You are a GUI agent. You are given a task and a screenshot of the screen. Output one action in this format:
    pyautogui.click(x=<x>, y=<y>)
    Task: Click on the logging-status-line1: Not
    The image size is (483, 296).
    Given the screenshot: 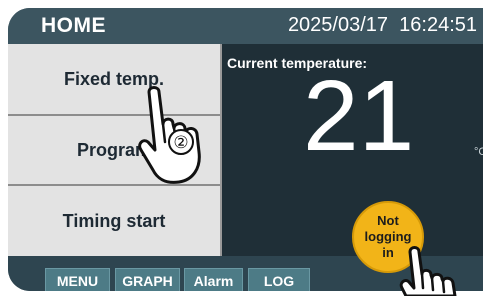 What is the action you would take?
    pyautogui.click(x=388, y=220)
    